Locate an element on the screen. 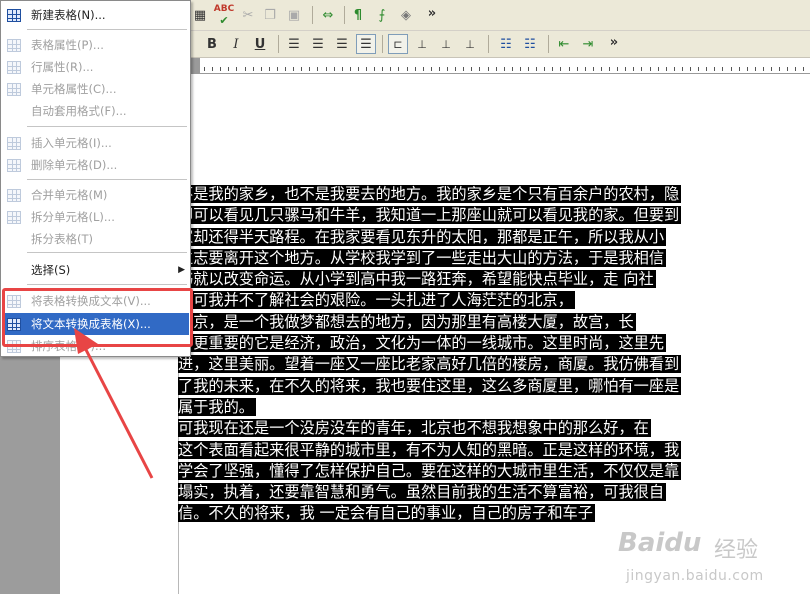  menu-item-label: 合并单元格(M) is located at coordinates (69, 195).